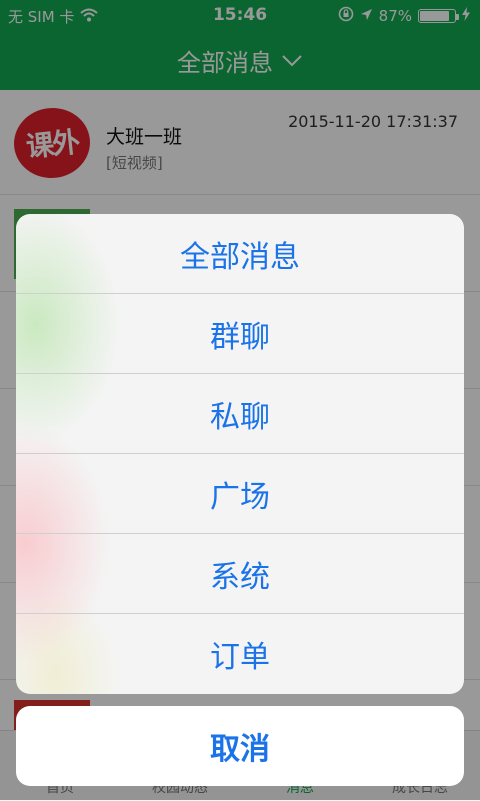  I want to click on action-group-chat: 群聊, so click(240, 334).